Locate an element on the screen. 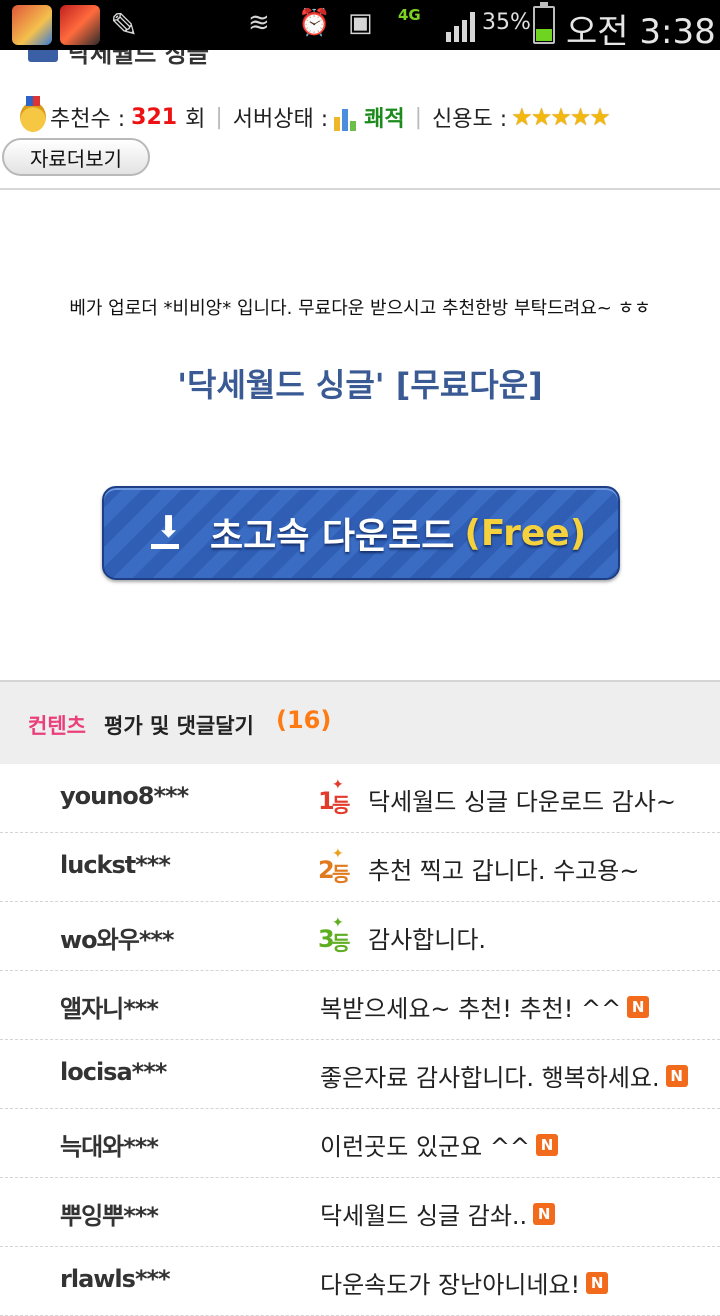 This screenshot has height=1316, width=720. pen-icon: ✎ is located at coordinates (124, 26).